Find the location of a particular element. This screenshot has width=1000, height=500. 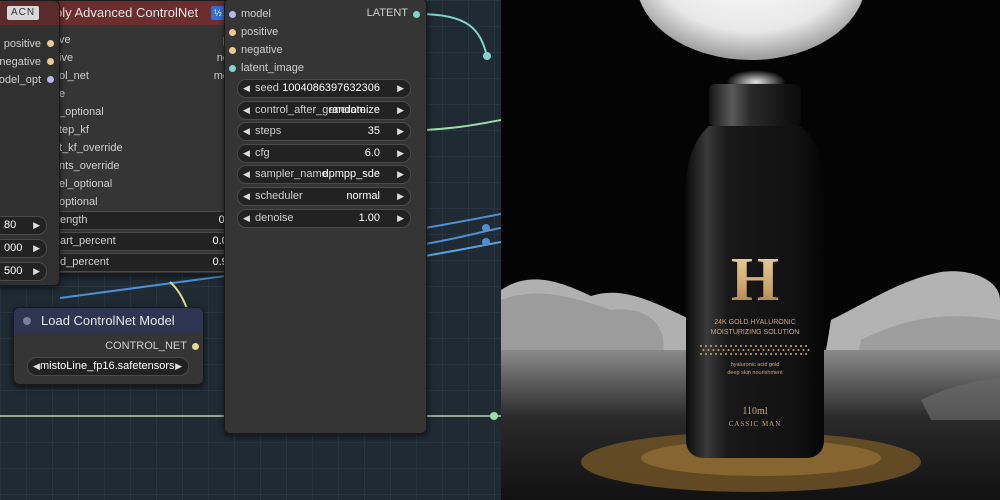

left-widget-2: 500 ▶ is located at coordinates (23, 271).